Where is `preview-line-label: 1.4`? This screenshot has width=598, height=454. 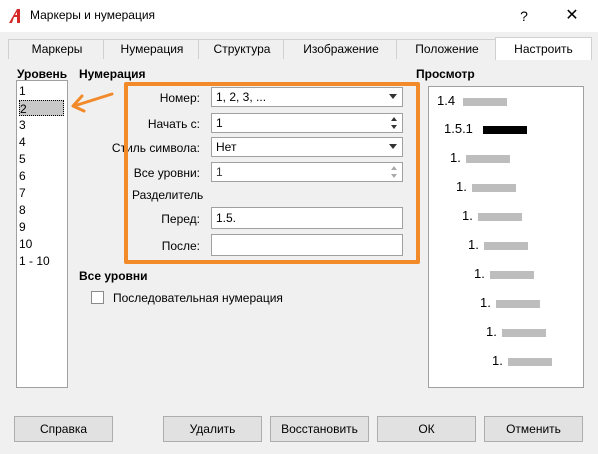
preview-line-label: 1.4 is located at coordinates (446, 100).